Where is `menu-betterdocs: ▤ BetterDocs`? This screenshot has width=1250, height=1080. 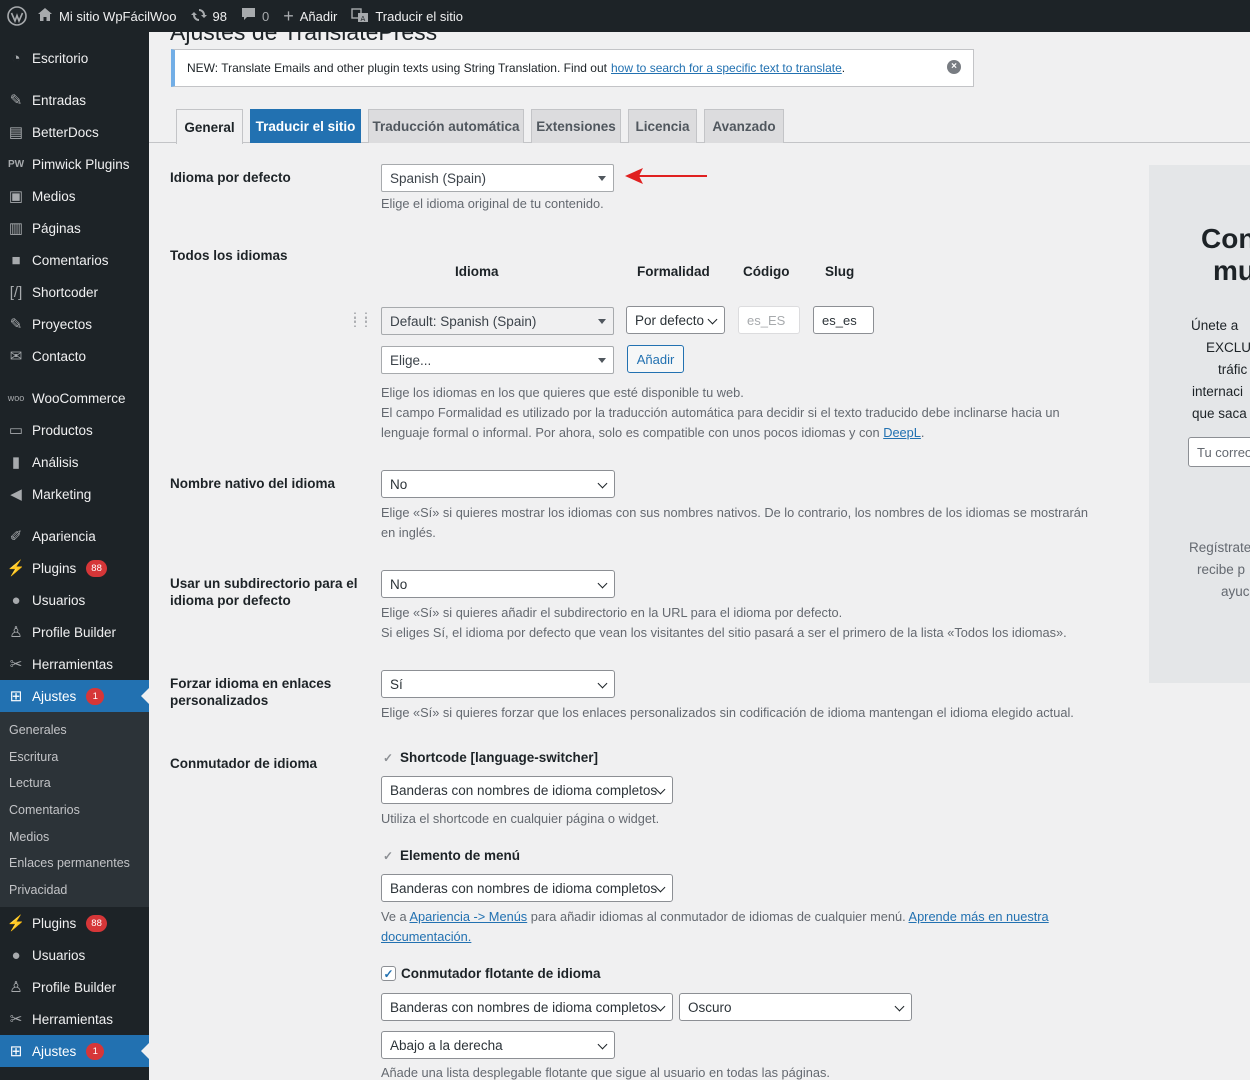 menu-betterdocs: ▤ BetterDocs is located at coordinates (74, 132).